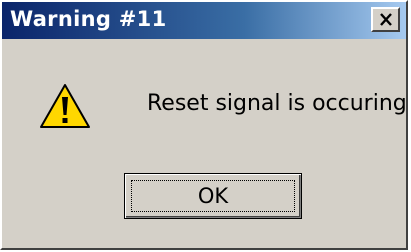 Image resolution: width=411 pixels, height=252 pixels. I want to click on close-button, so click(385, 19).